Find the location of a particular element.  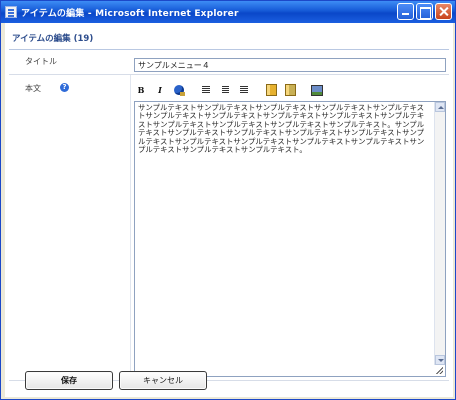

title-row: タイトル is located at coordinates (229, 63).